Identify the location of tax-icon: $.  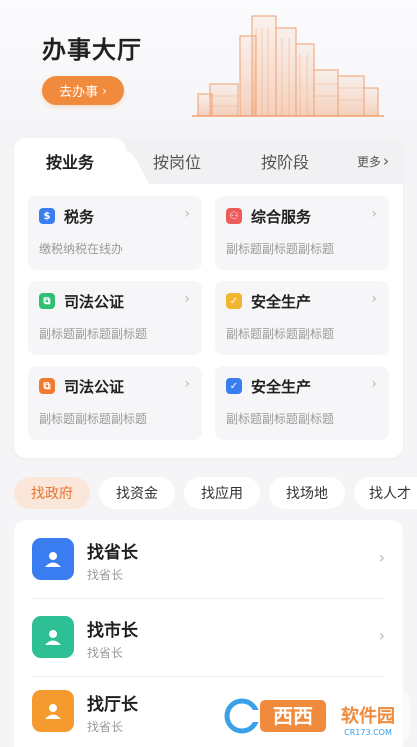
(47, 216).